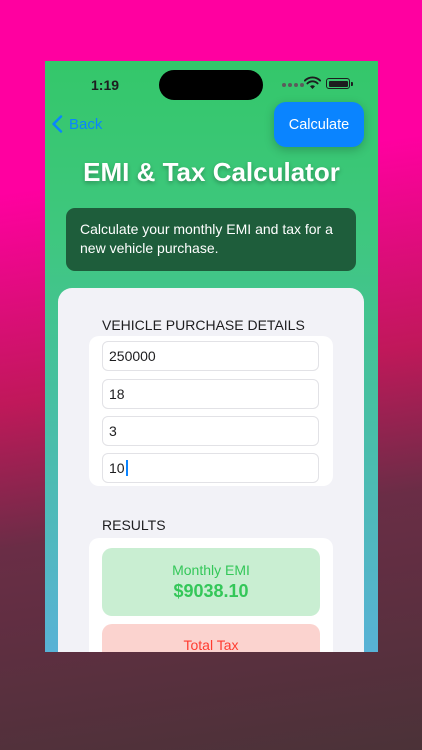 This screenshot has width=422, height=750. I want to click on monthly-emi-card: Monthly EMI $9038.10, so click(211, 582).